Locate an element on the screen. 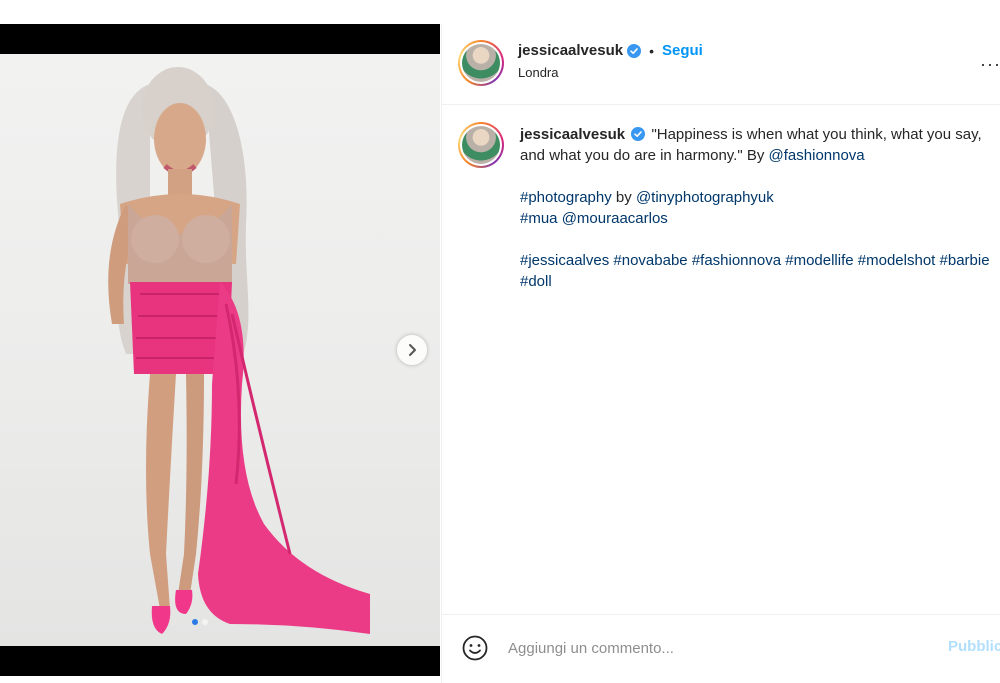 Image resolution: width=1000 pixels, height=683 pixels. caption-by-text: by is located at coordinates (623, 197).